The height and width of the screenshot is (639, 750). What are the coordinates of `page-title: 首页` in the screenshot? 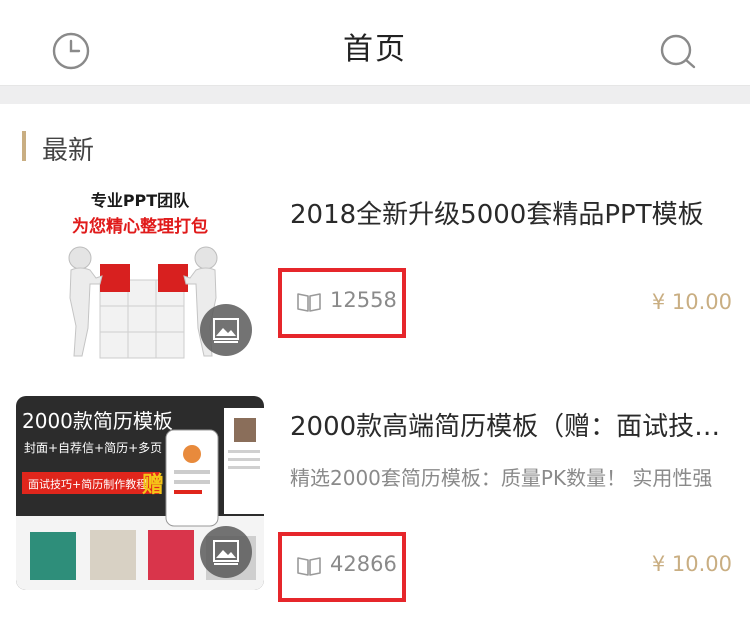 It's located at (375, 49).